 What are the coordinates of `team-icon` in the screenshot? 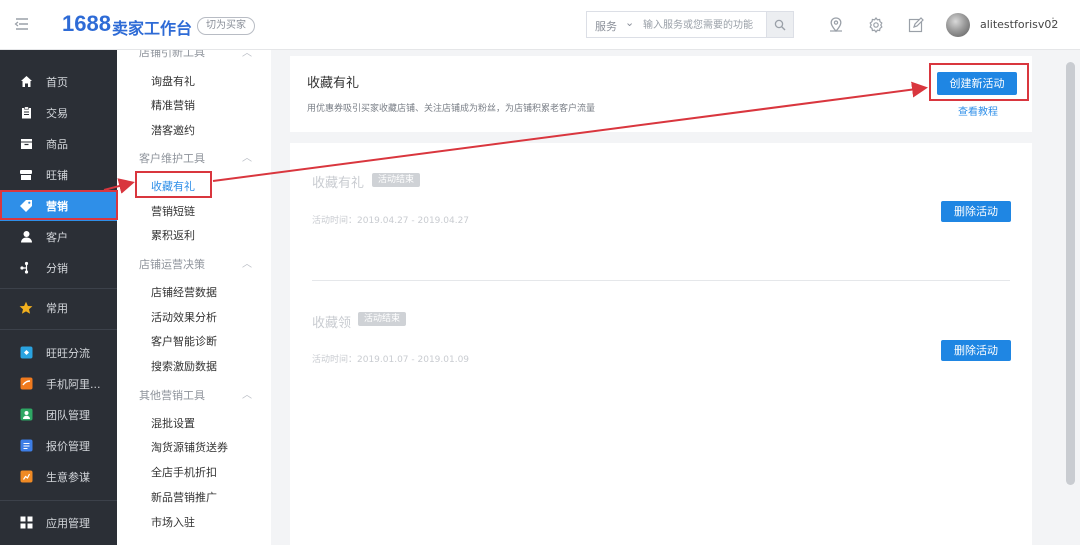 It's located at (26, 415).